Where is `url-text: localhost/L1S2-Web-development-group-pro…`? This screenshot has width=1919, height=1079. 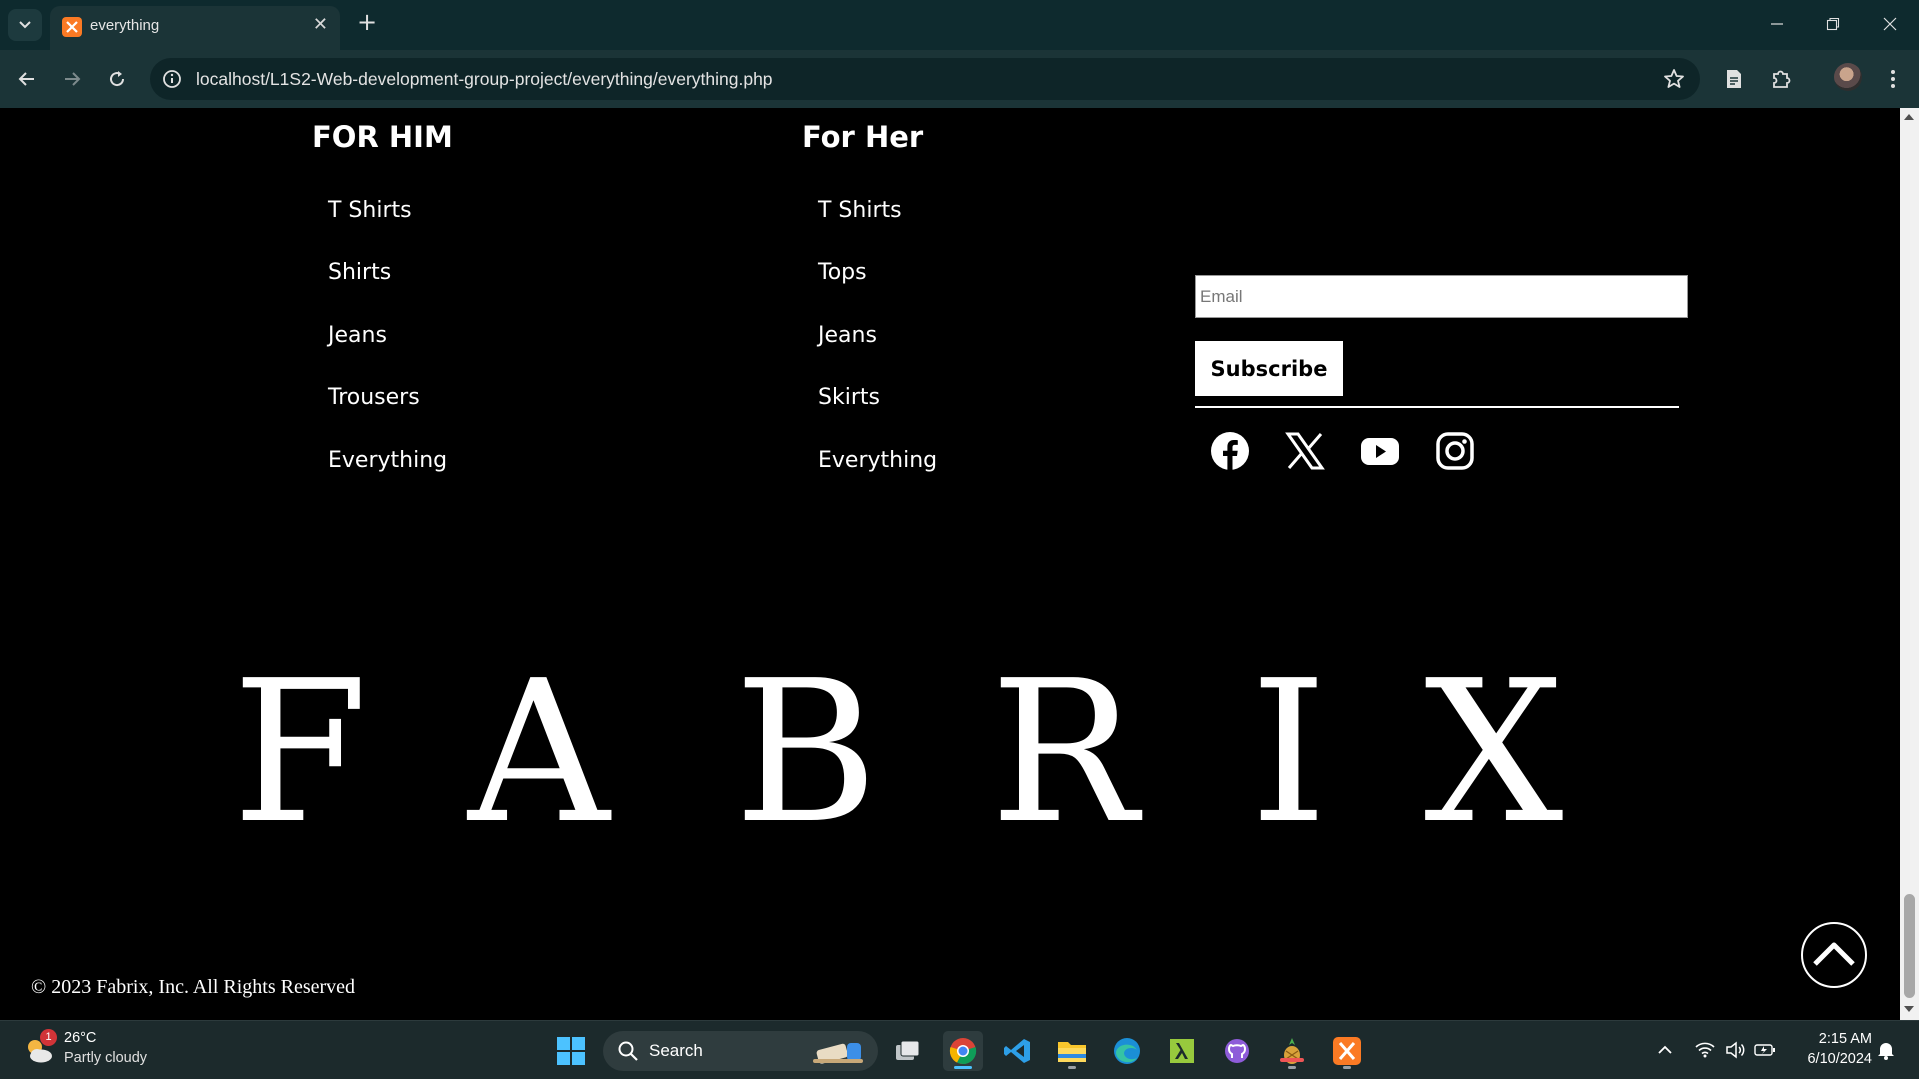
url-text: localhost/L1S2-Web-development-group-pro… is located at coordinates (484, 79).